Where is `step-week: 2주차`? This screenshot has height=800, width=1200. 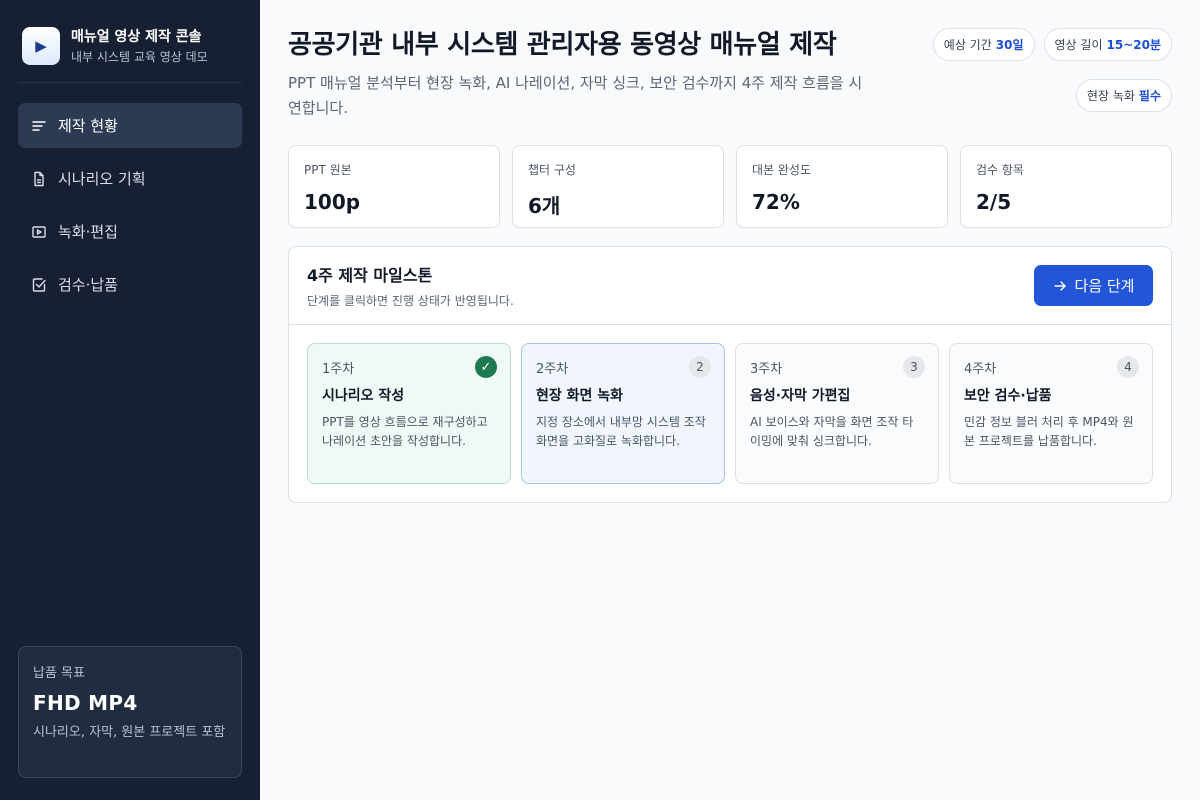 step-week: 2주차 is located at coordinates (552, 369).